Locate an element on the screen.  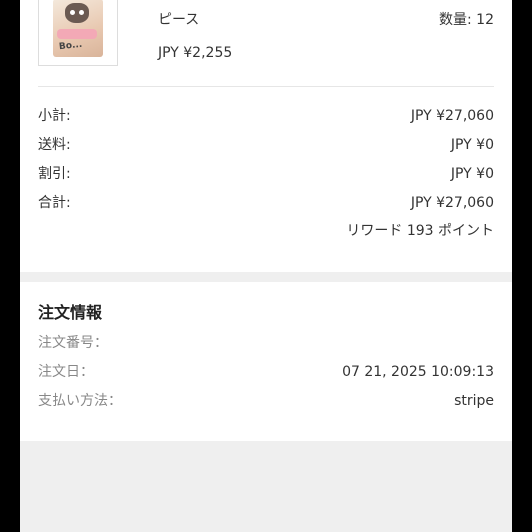
product-quantity: 数量: 12 is located at coordinates (466, 20).